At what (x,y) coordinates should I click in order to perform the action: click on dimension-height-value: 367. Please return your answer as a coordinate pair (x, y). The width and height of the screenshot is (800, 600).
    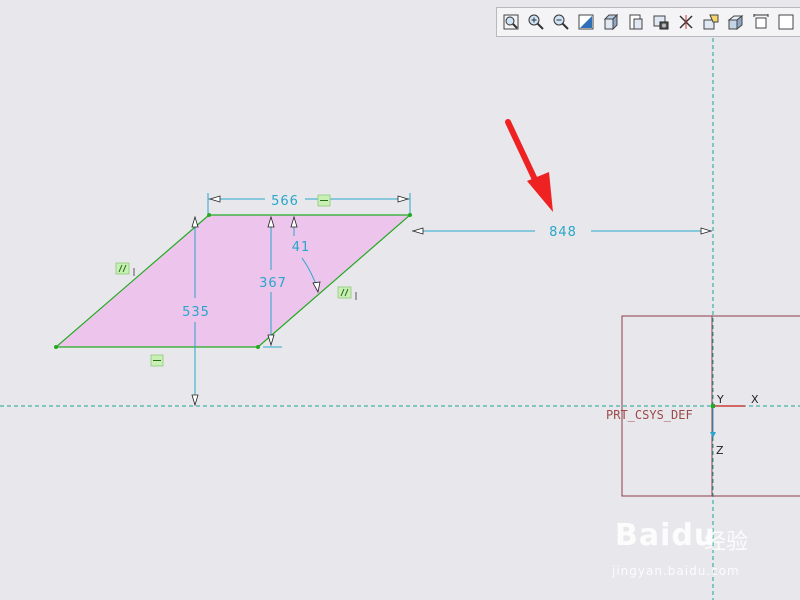
    Looking at the image, I should click on (273, 283).